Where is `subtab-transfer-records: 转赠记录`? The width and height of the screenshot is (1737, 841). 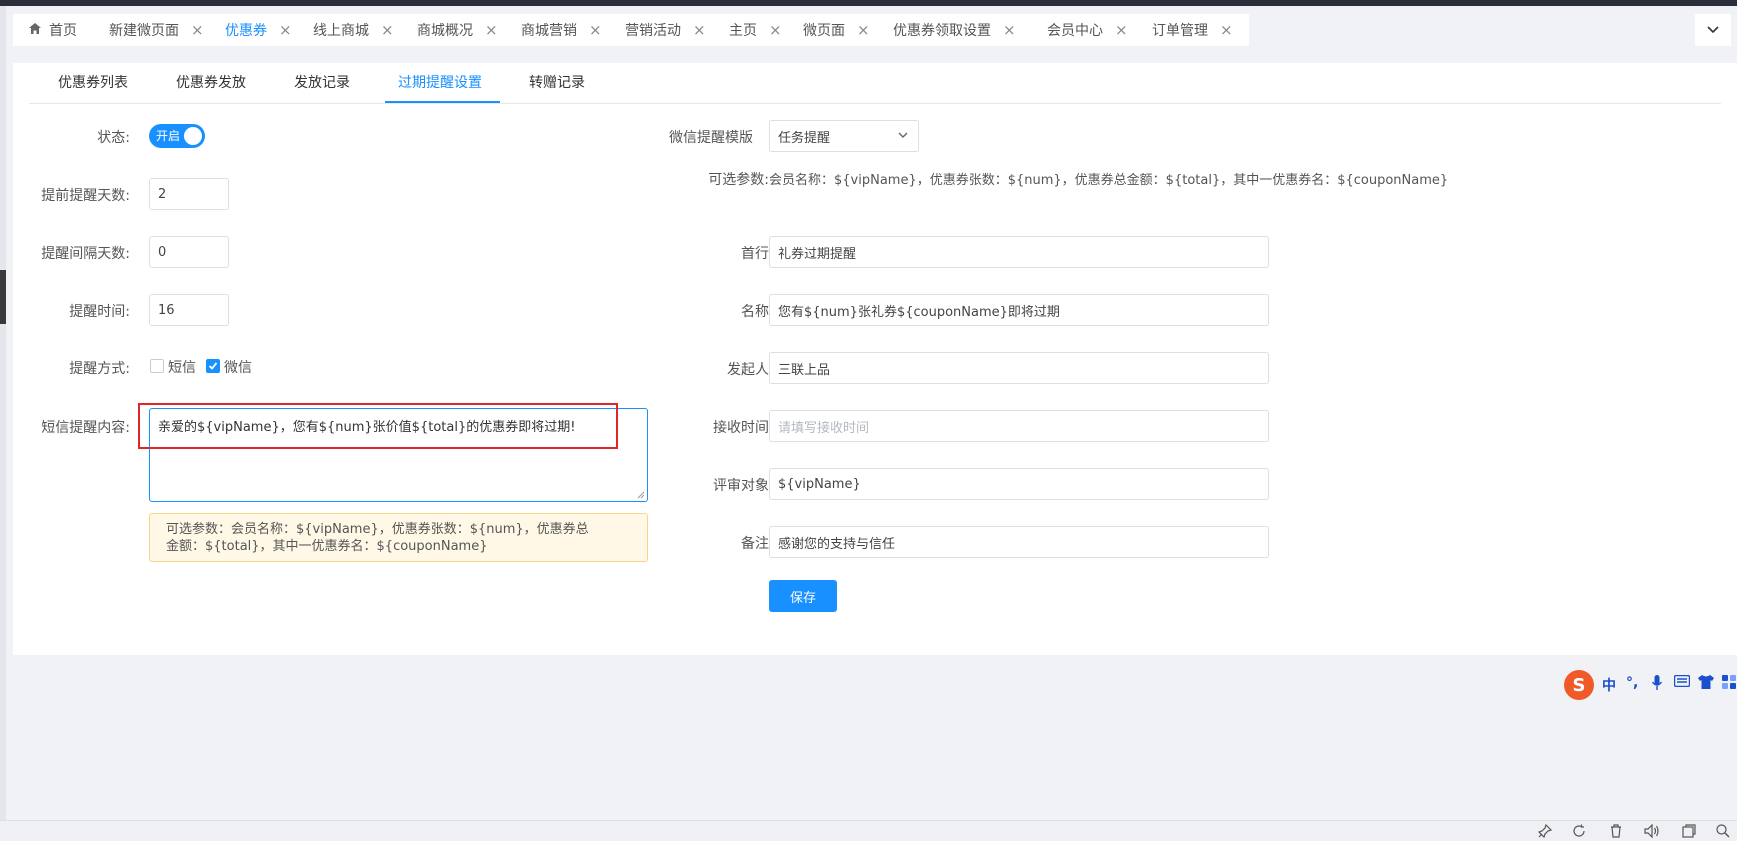
subtab-transfer-records: 转赠记录 is located at coordinates (557, 83).